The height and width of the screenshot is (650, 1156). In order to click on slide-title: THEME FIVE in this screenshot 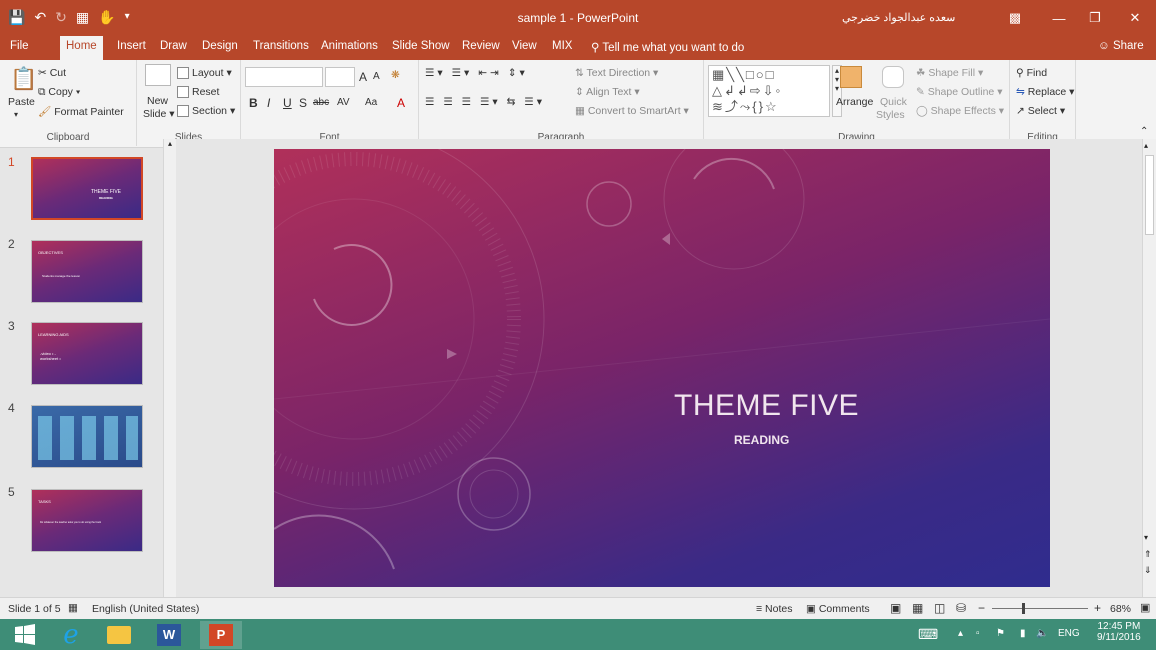, I will do `click(766, 406)`.